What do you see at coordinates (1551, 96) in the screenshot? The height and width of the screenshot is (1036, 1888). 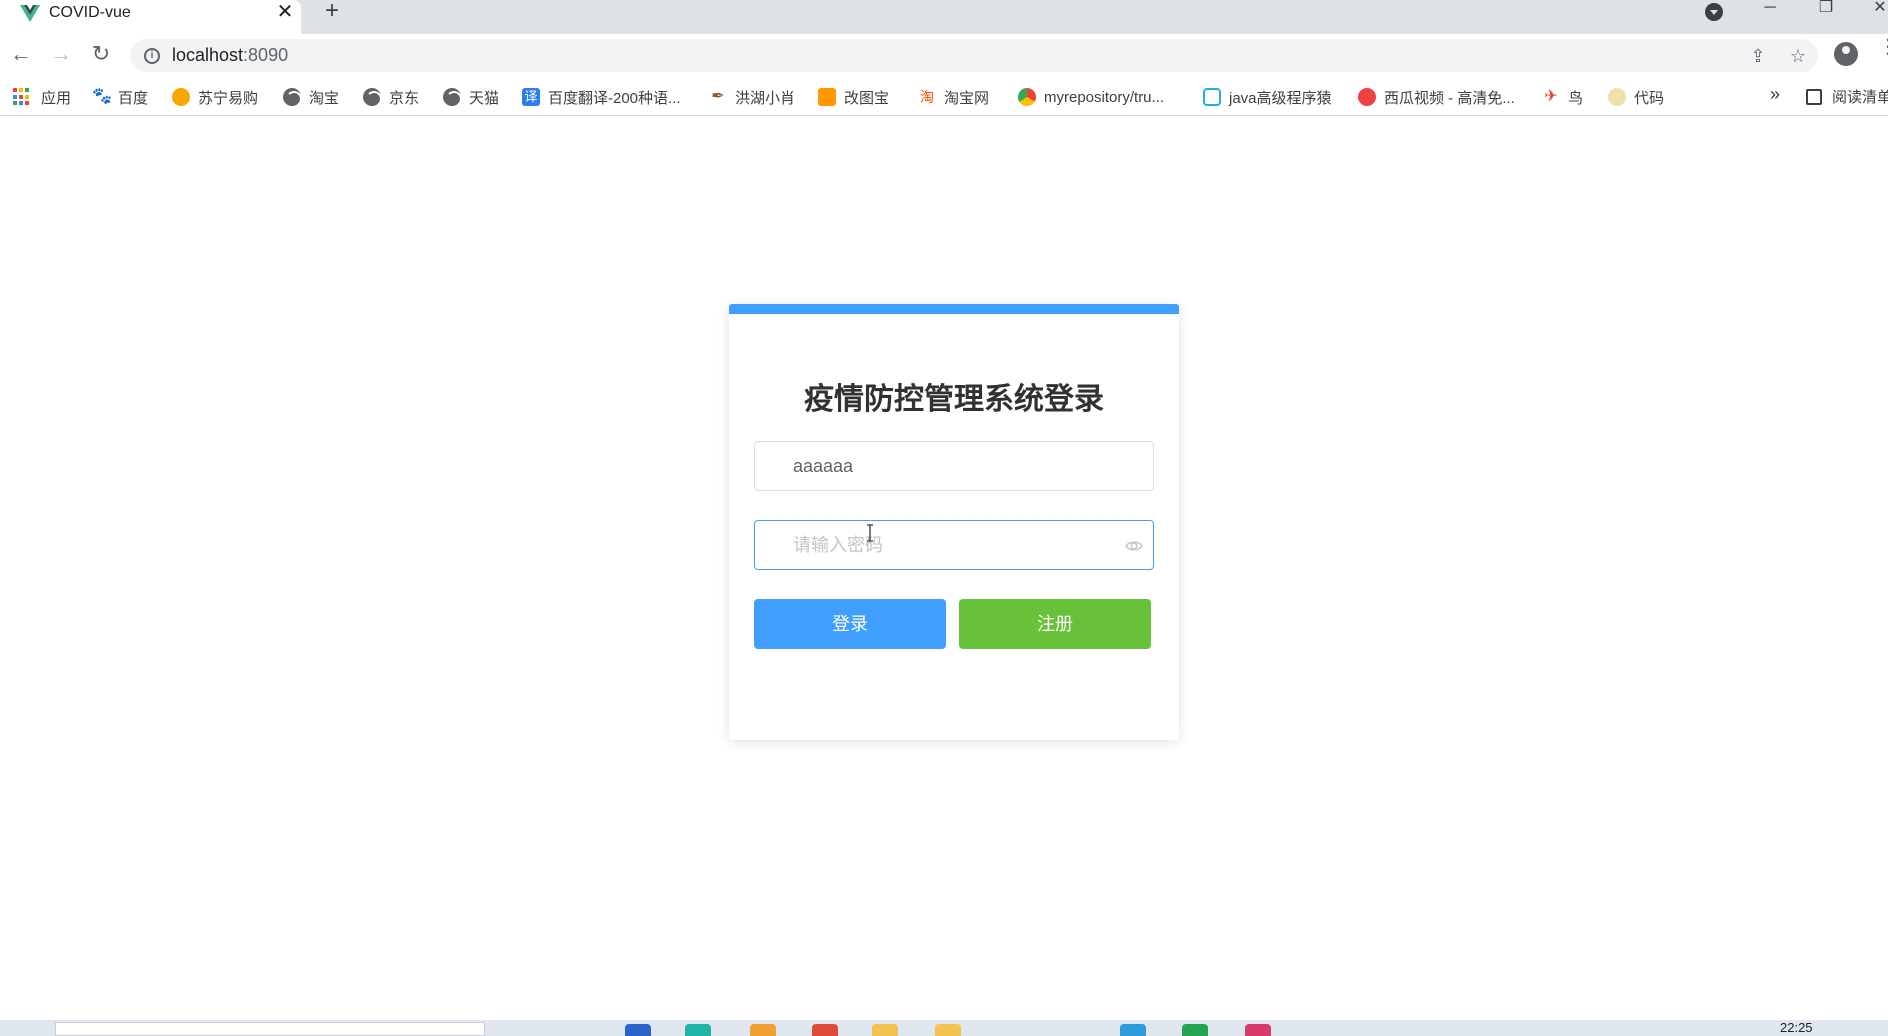 I see `bird-red-icon: ✈` at bounding box center [1551, 96].